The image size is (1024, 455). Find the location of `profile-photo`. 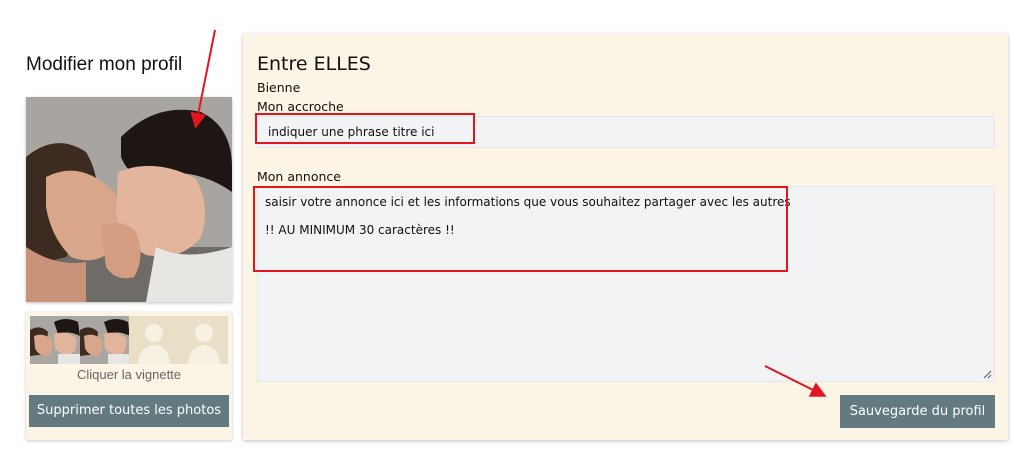

profile-photo is located at coordinates (129, 199).